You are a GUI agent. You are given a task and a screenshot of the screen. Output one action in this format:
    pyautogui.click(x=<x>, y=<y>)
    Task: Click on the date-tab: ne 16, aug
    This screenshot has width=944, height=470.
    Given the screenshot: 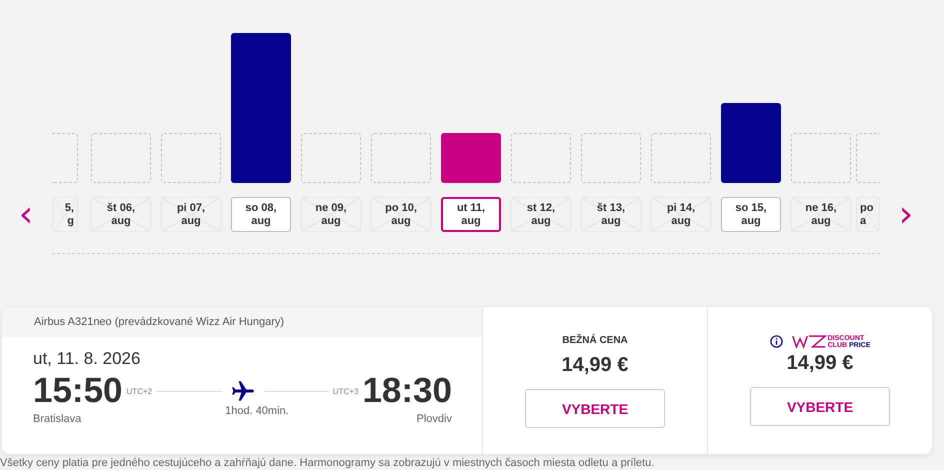 What is the action you would take?
    pyautogui.click(x=821, y=214)
    